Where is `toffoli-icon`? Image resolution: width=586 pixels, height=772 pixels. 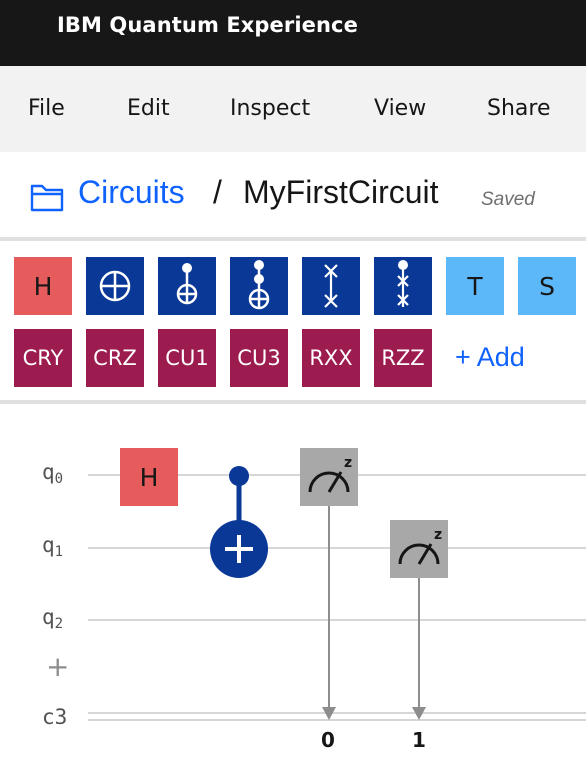
toffoli-icon is located at coordinates (259, 285).